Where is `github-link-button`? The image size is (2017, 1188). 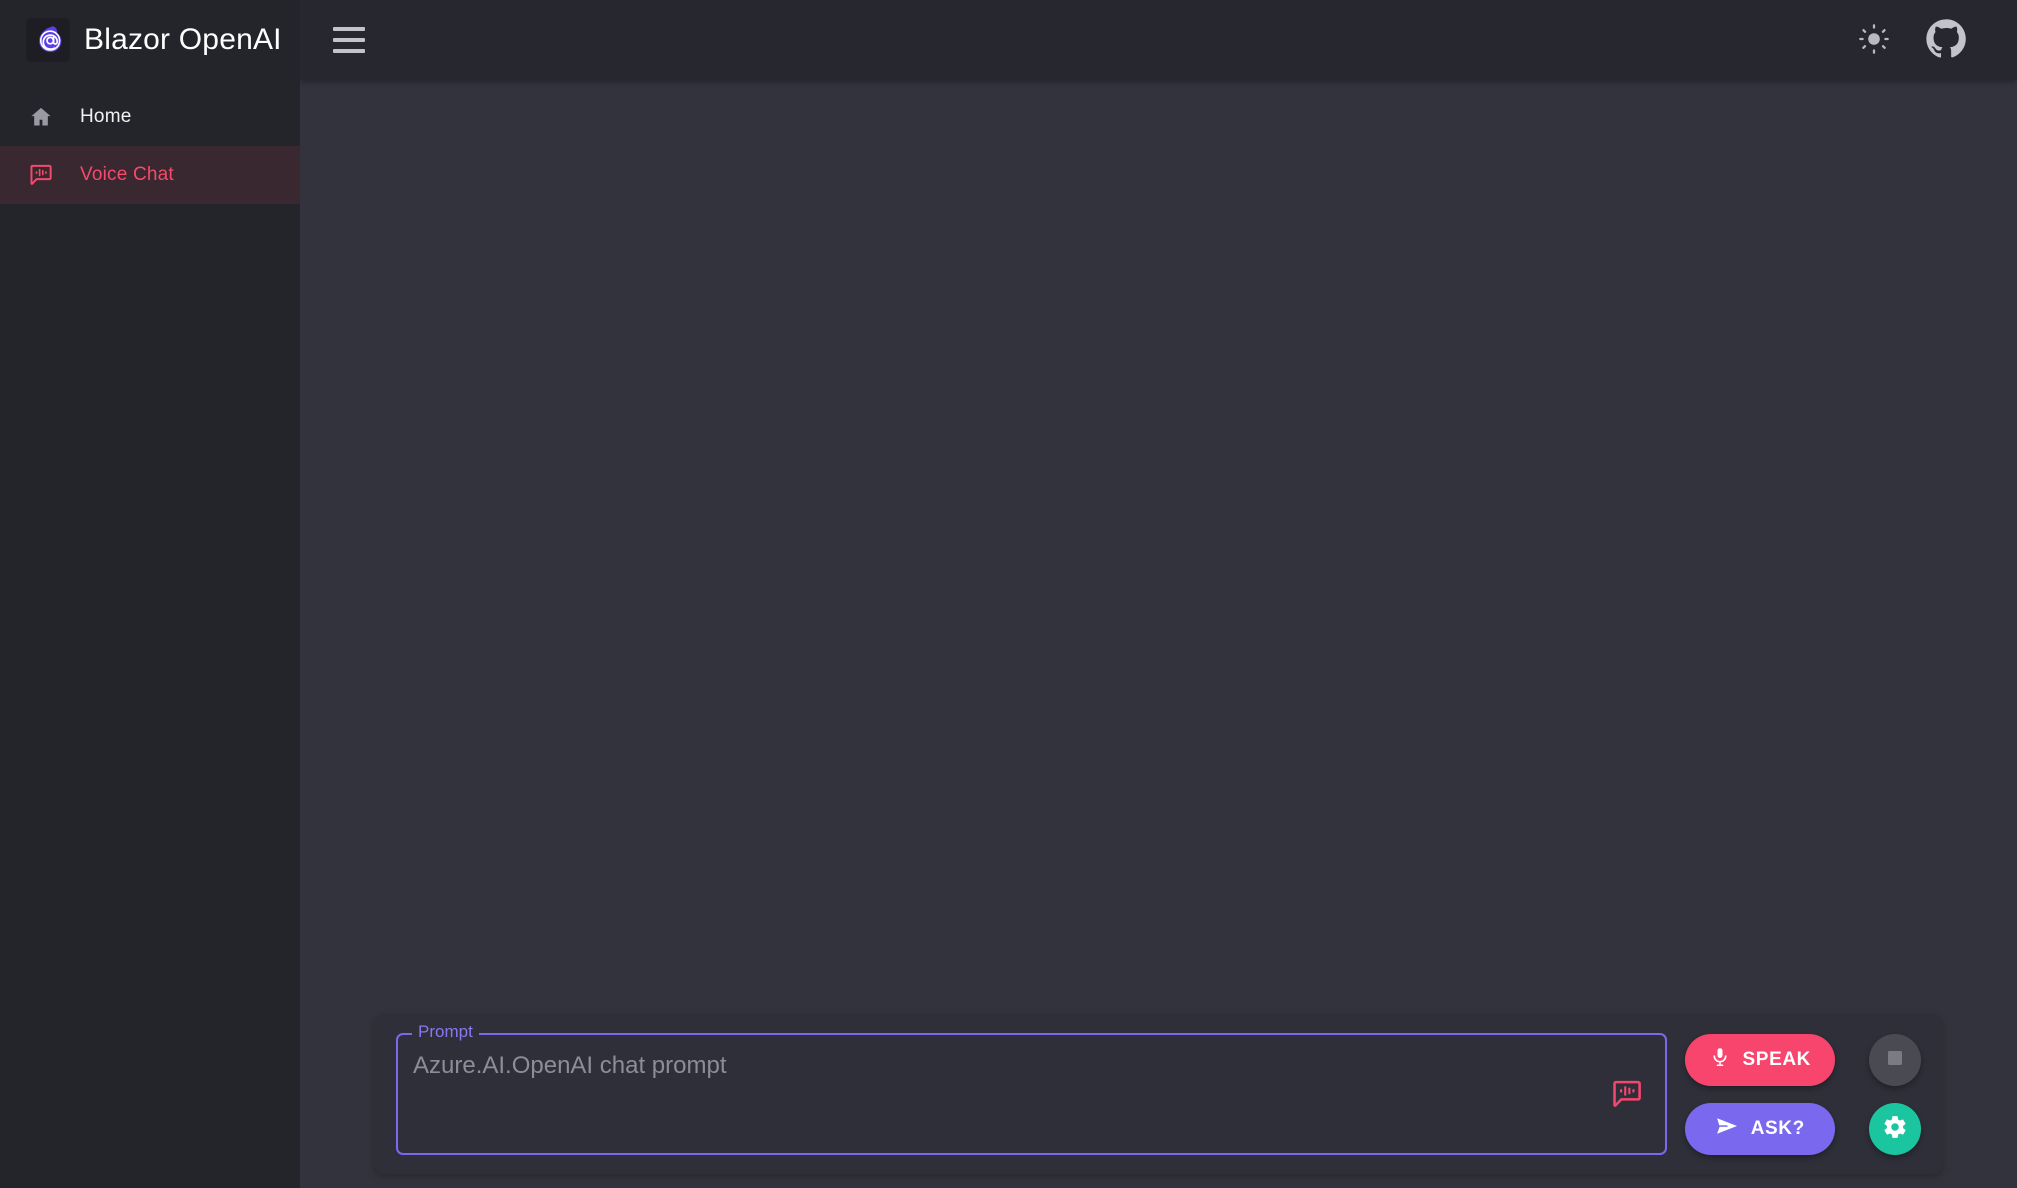
github-link-button is located at coordinates (1946, 40).